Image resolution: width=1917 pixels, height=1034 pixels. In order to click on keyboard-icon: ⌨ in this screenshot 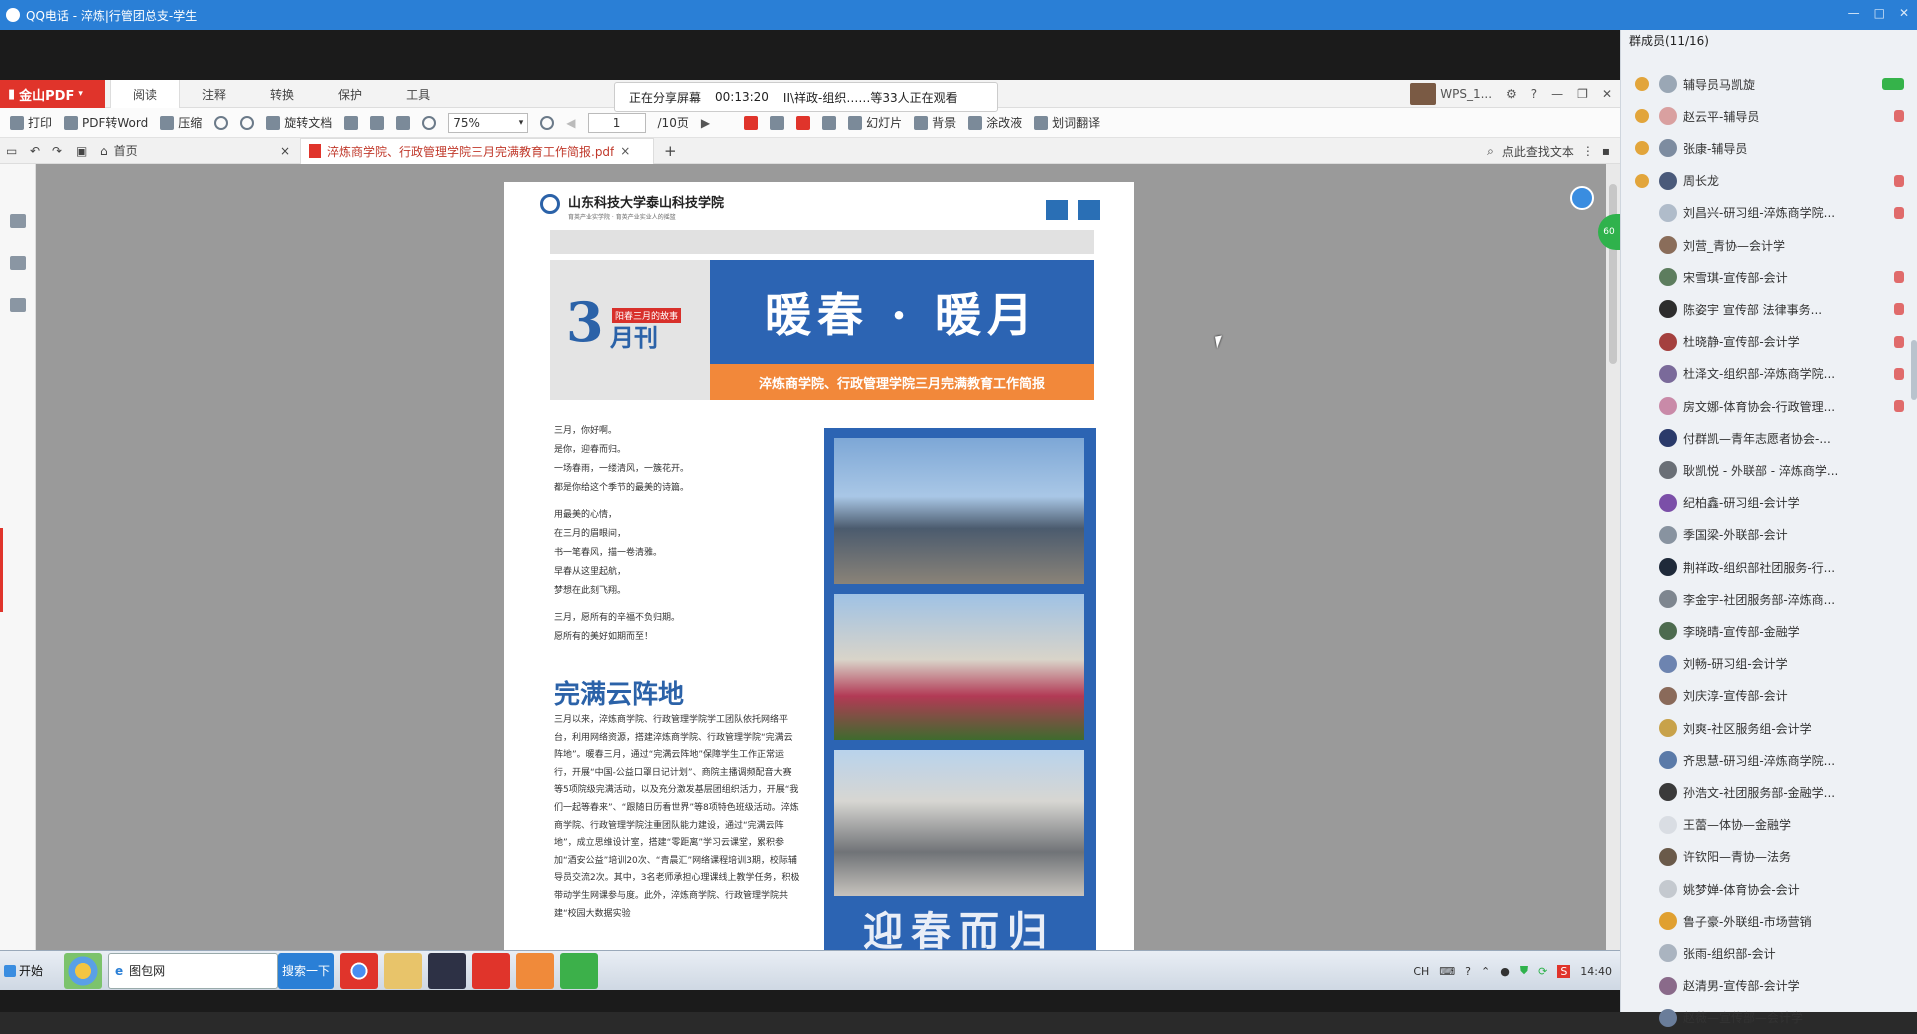, I will do `click(1447, 971)`.